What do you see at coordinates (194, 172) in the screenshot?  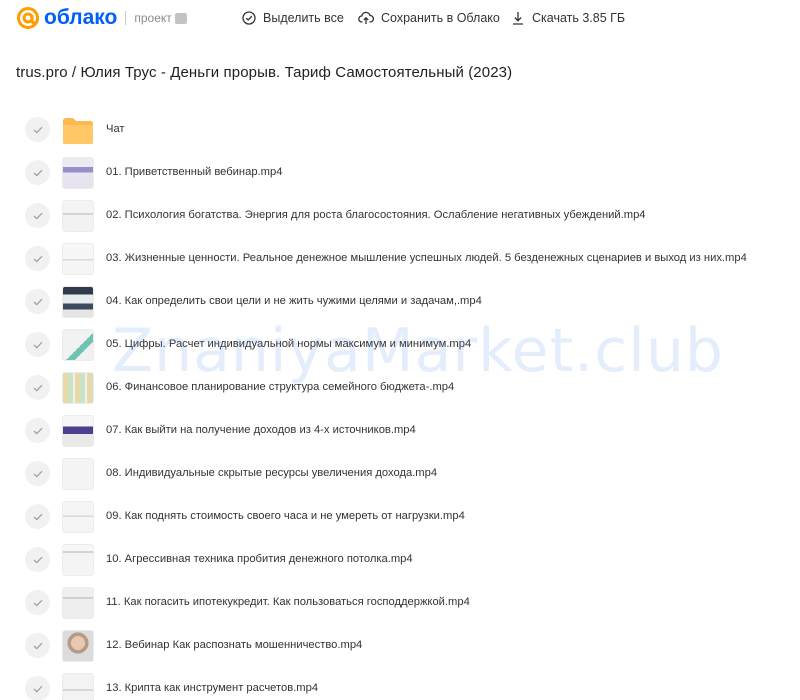 I see `file-name: 01. Приветственный вебинар.mp4` at bounding box center [194, 172].